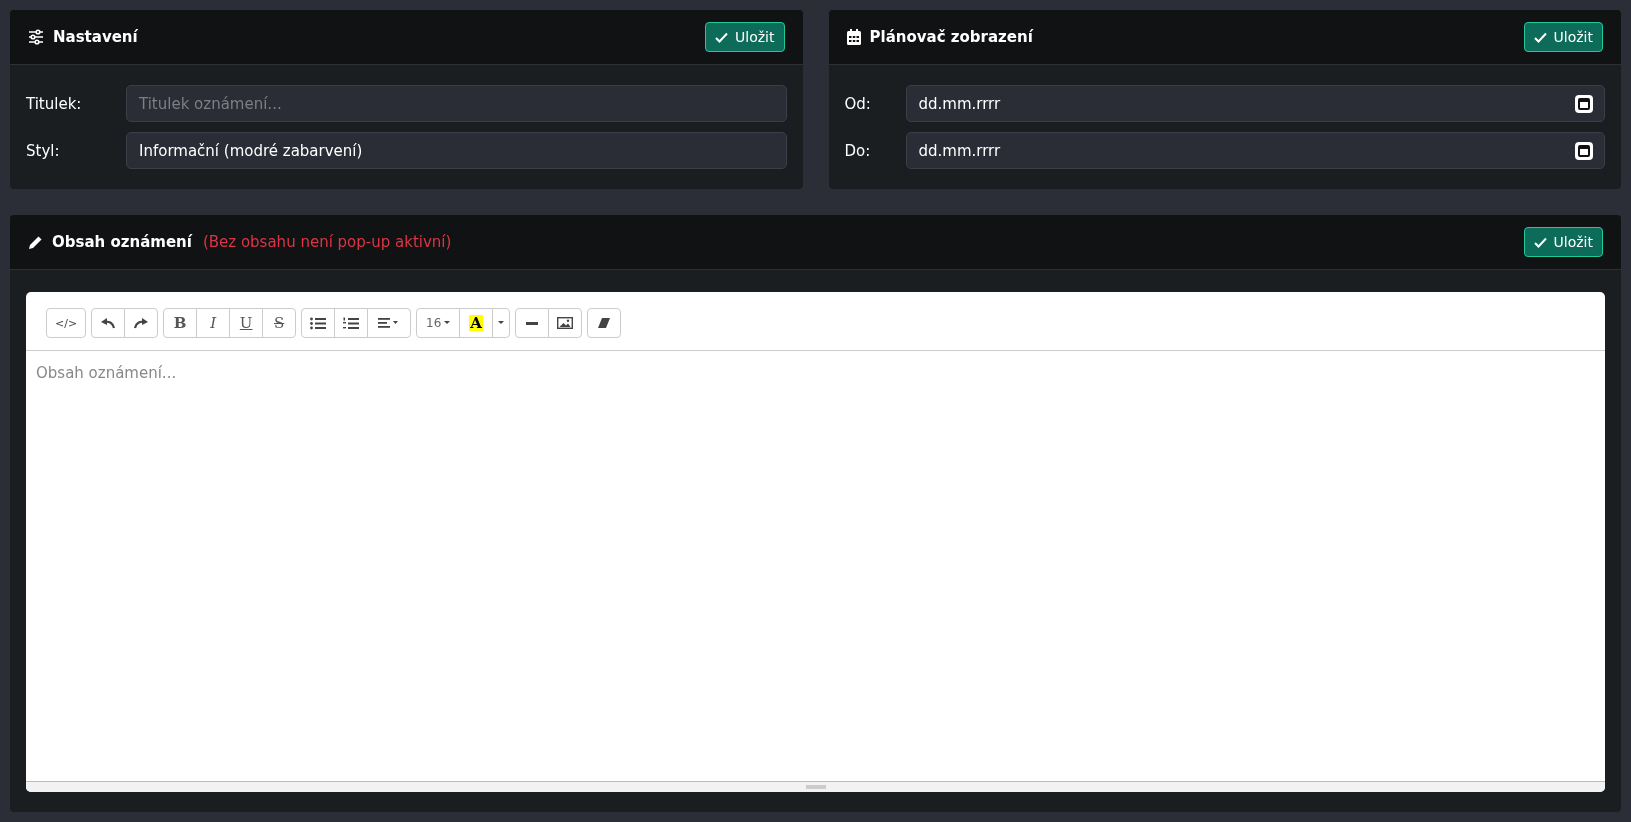  What do you see at coordinates (54, 103) in the screenshot?
I see `field-label: Titulek:` at bounding box center [54, 103].